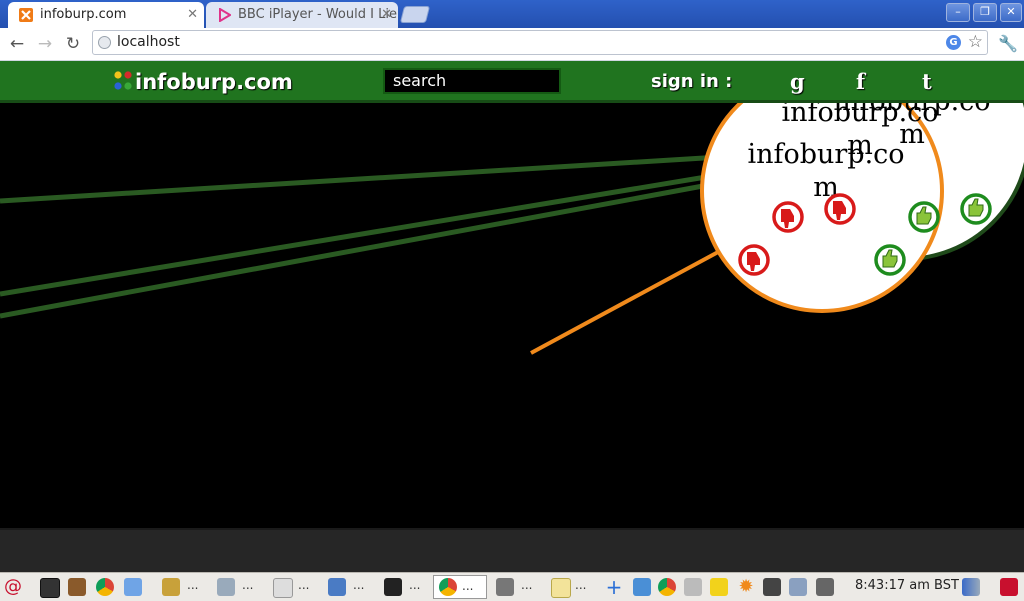  What do you see at coordinates (746, 587) in the screenshot?
I see `sun-icon: ✹` at bounding box center [746, 587].